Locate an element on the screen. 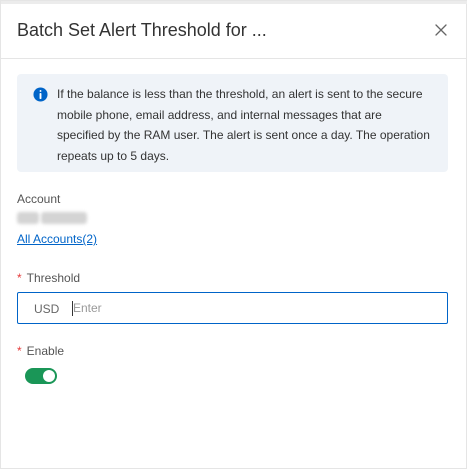  threshold-label-text: Threshold is located at coordinates (53, 278).